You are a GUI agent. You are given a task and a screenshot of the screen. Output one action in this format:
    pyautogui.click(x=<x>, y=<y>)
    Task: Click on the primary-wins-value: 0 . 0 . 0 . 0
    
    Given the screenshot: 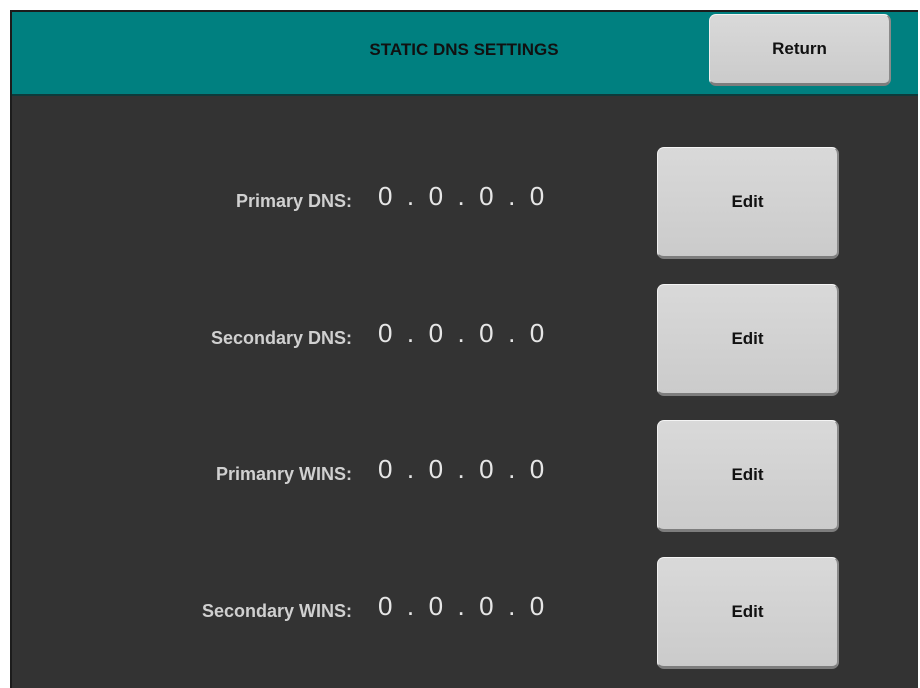 What is the action you would take?
    pyautogui.click(x=461, y=469)
    